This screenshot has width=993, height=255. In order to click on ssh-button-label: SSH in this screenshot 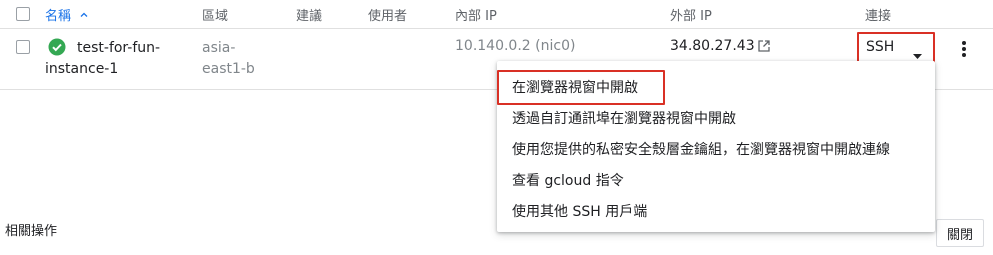, I will do `click(880, 47)`.